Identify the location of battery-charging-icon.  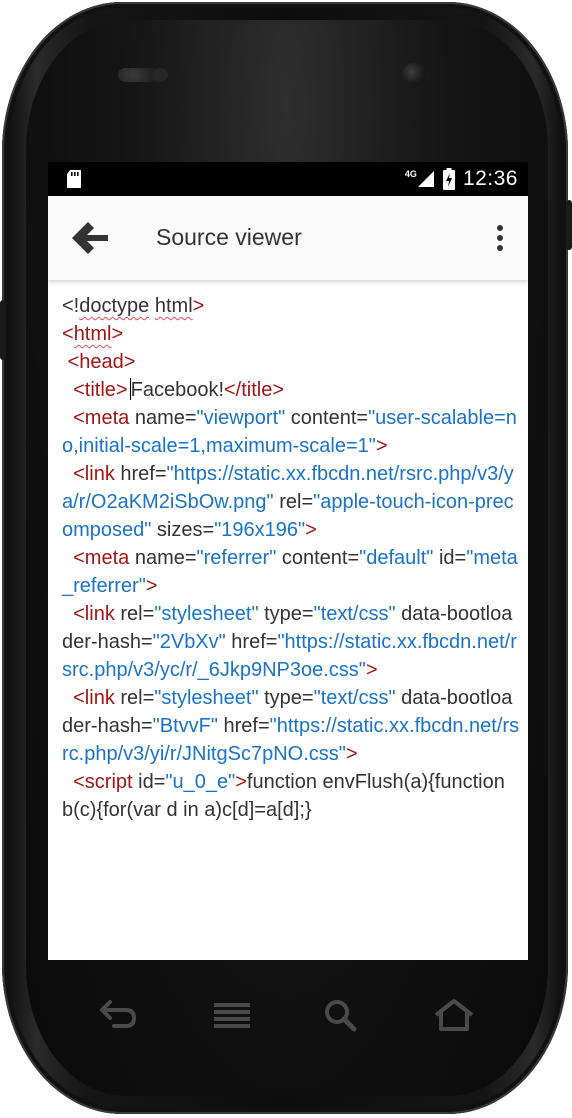
(448, 179).